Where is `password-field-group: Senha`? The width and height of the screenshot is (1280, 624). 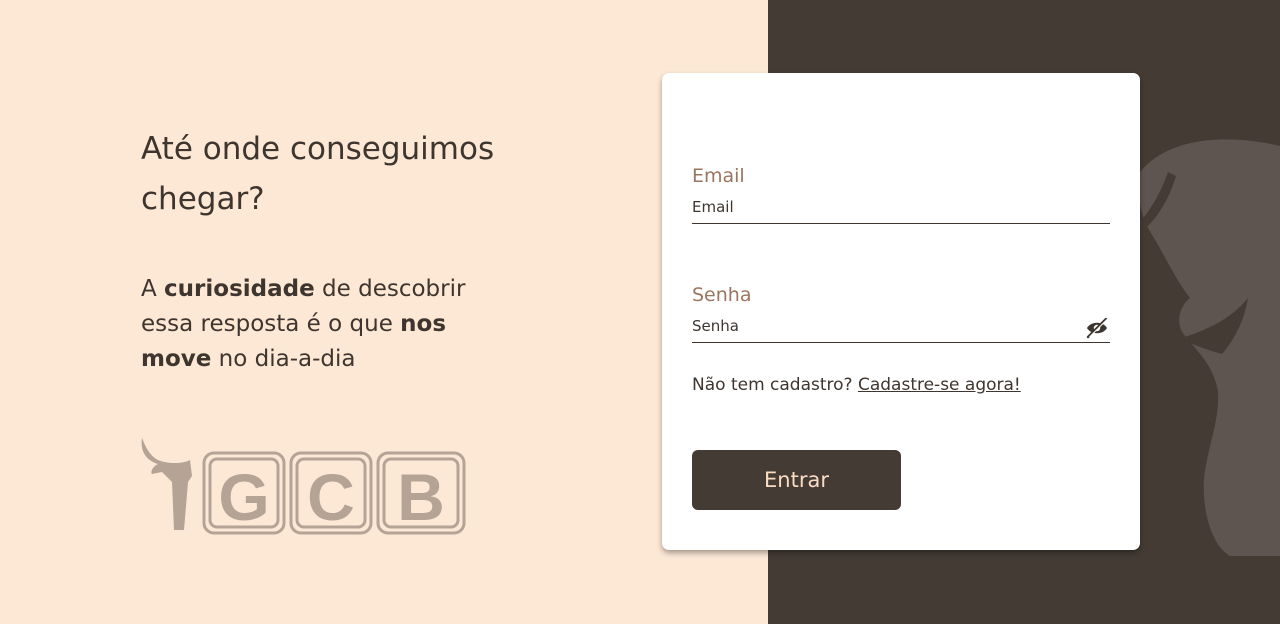
password-field-group: Senha is located at coordinates (901, 313).